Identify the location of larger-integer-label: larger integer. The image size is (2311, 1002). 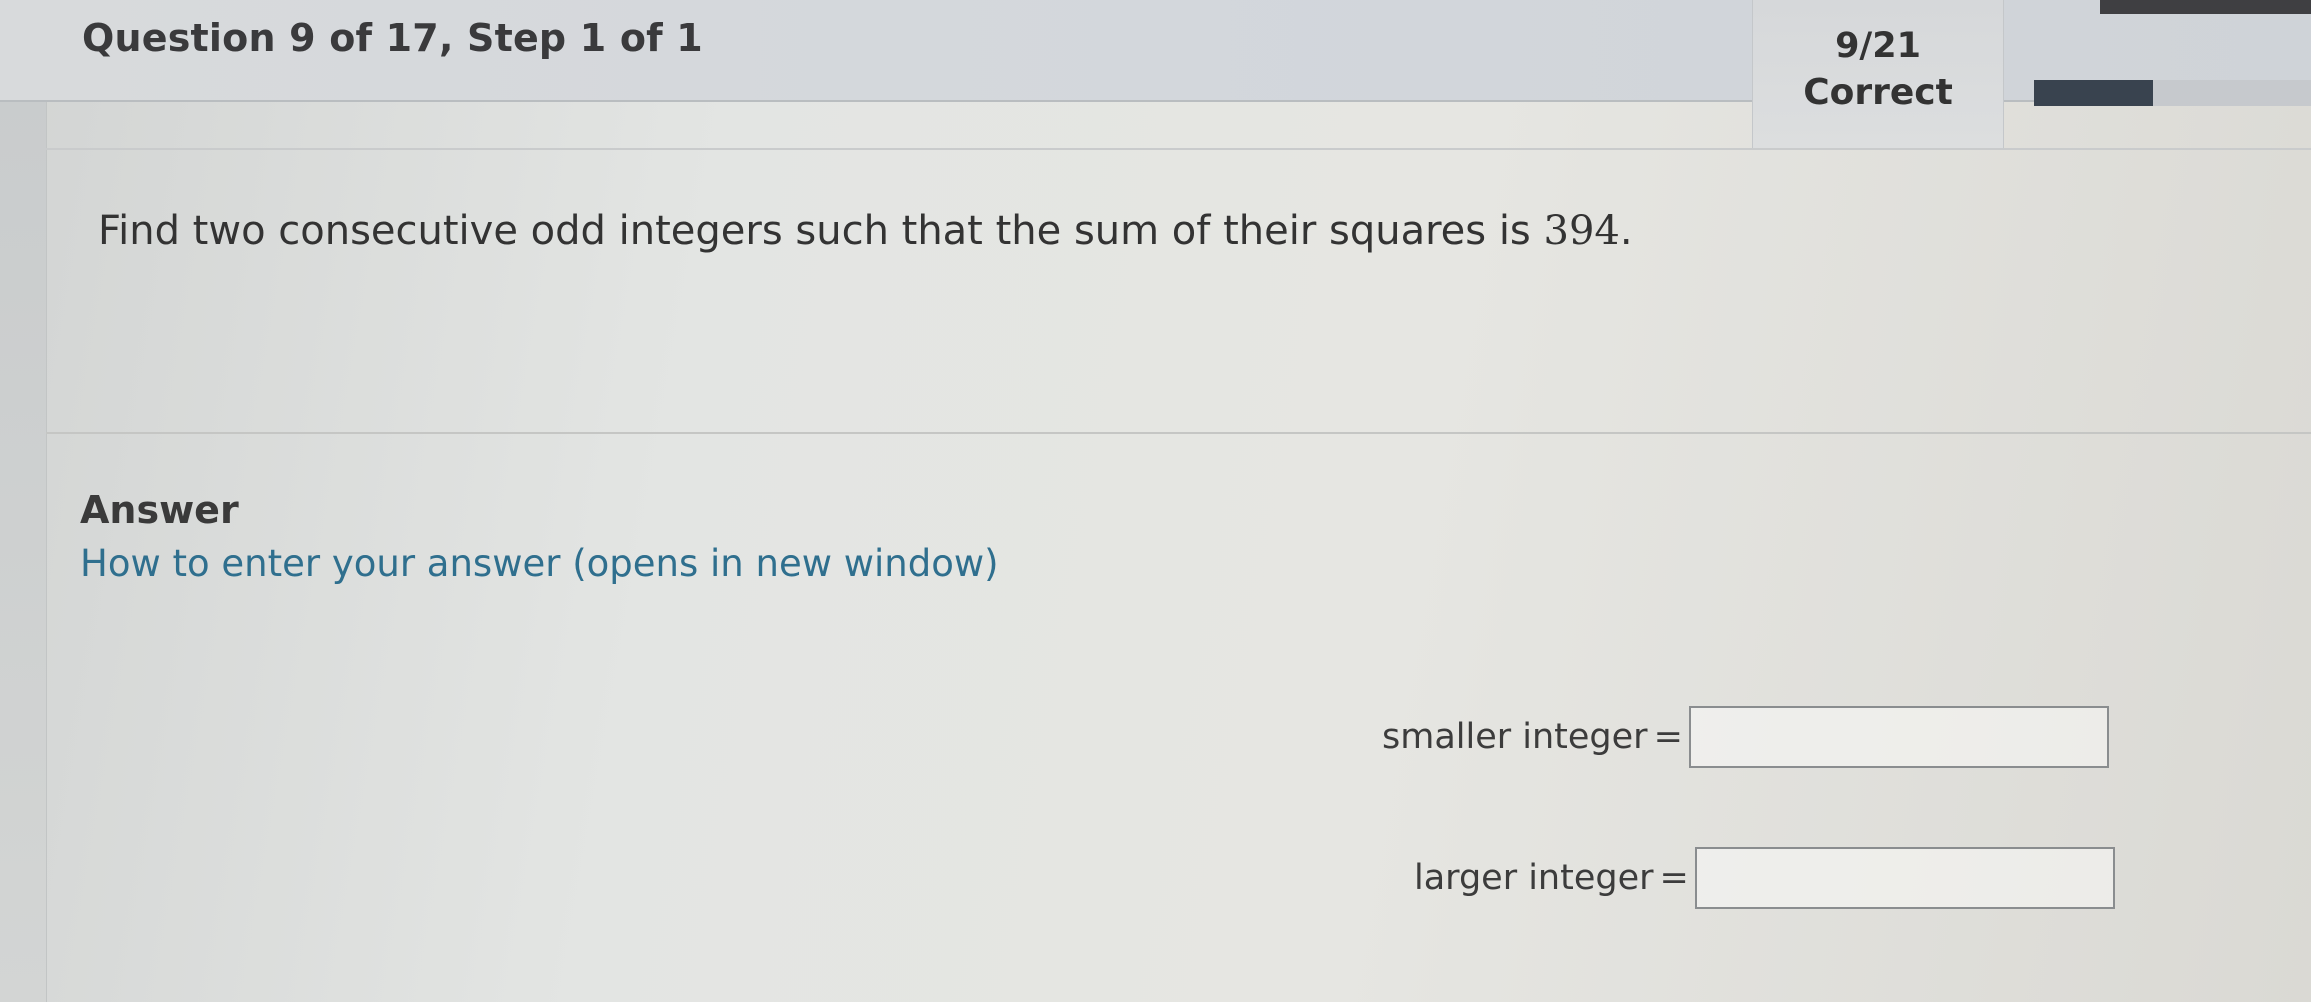
(1534, 878).